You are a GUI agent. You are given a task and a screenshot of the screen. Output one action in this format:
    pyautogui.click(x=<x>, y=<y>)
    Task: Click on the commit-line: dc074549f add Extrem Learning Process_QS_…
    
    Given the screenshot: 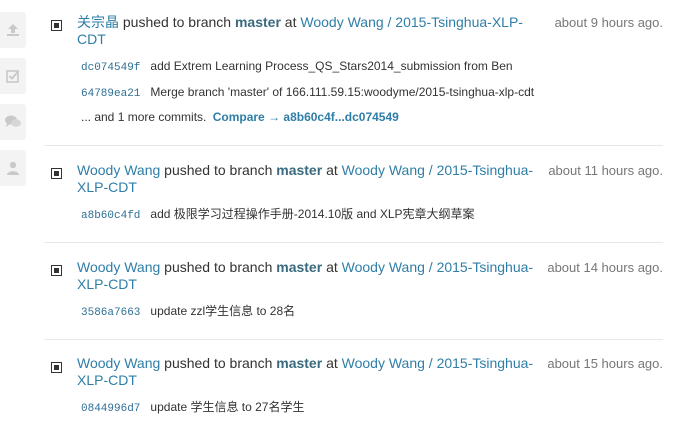 What is the action you would take?
    pyautogui.click(x=297, y=67)
    